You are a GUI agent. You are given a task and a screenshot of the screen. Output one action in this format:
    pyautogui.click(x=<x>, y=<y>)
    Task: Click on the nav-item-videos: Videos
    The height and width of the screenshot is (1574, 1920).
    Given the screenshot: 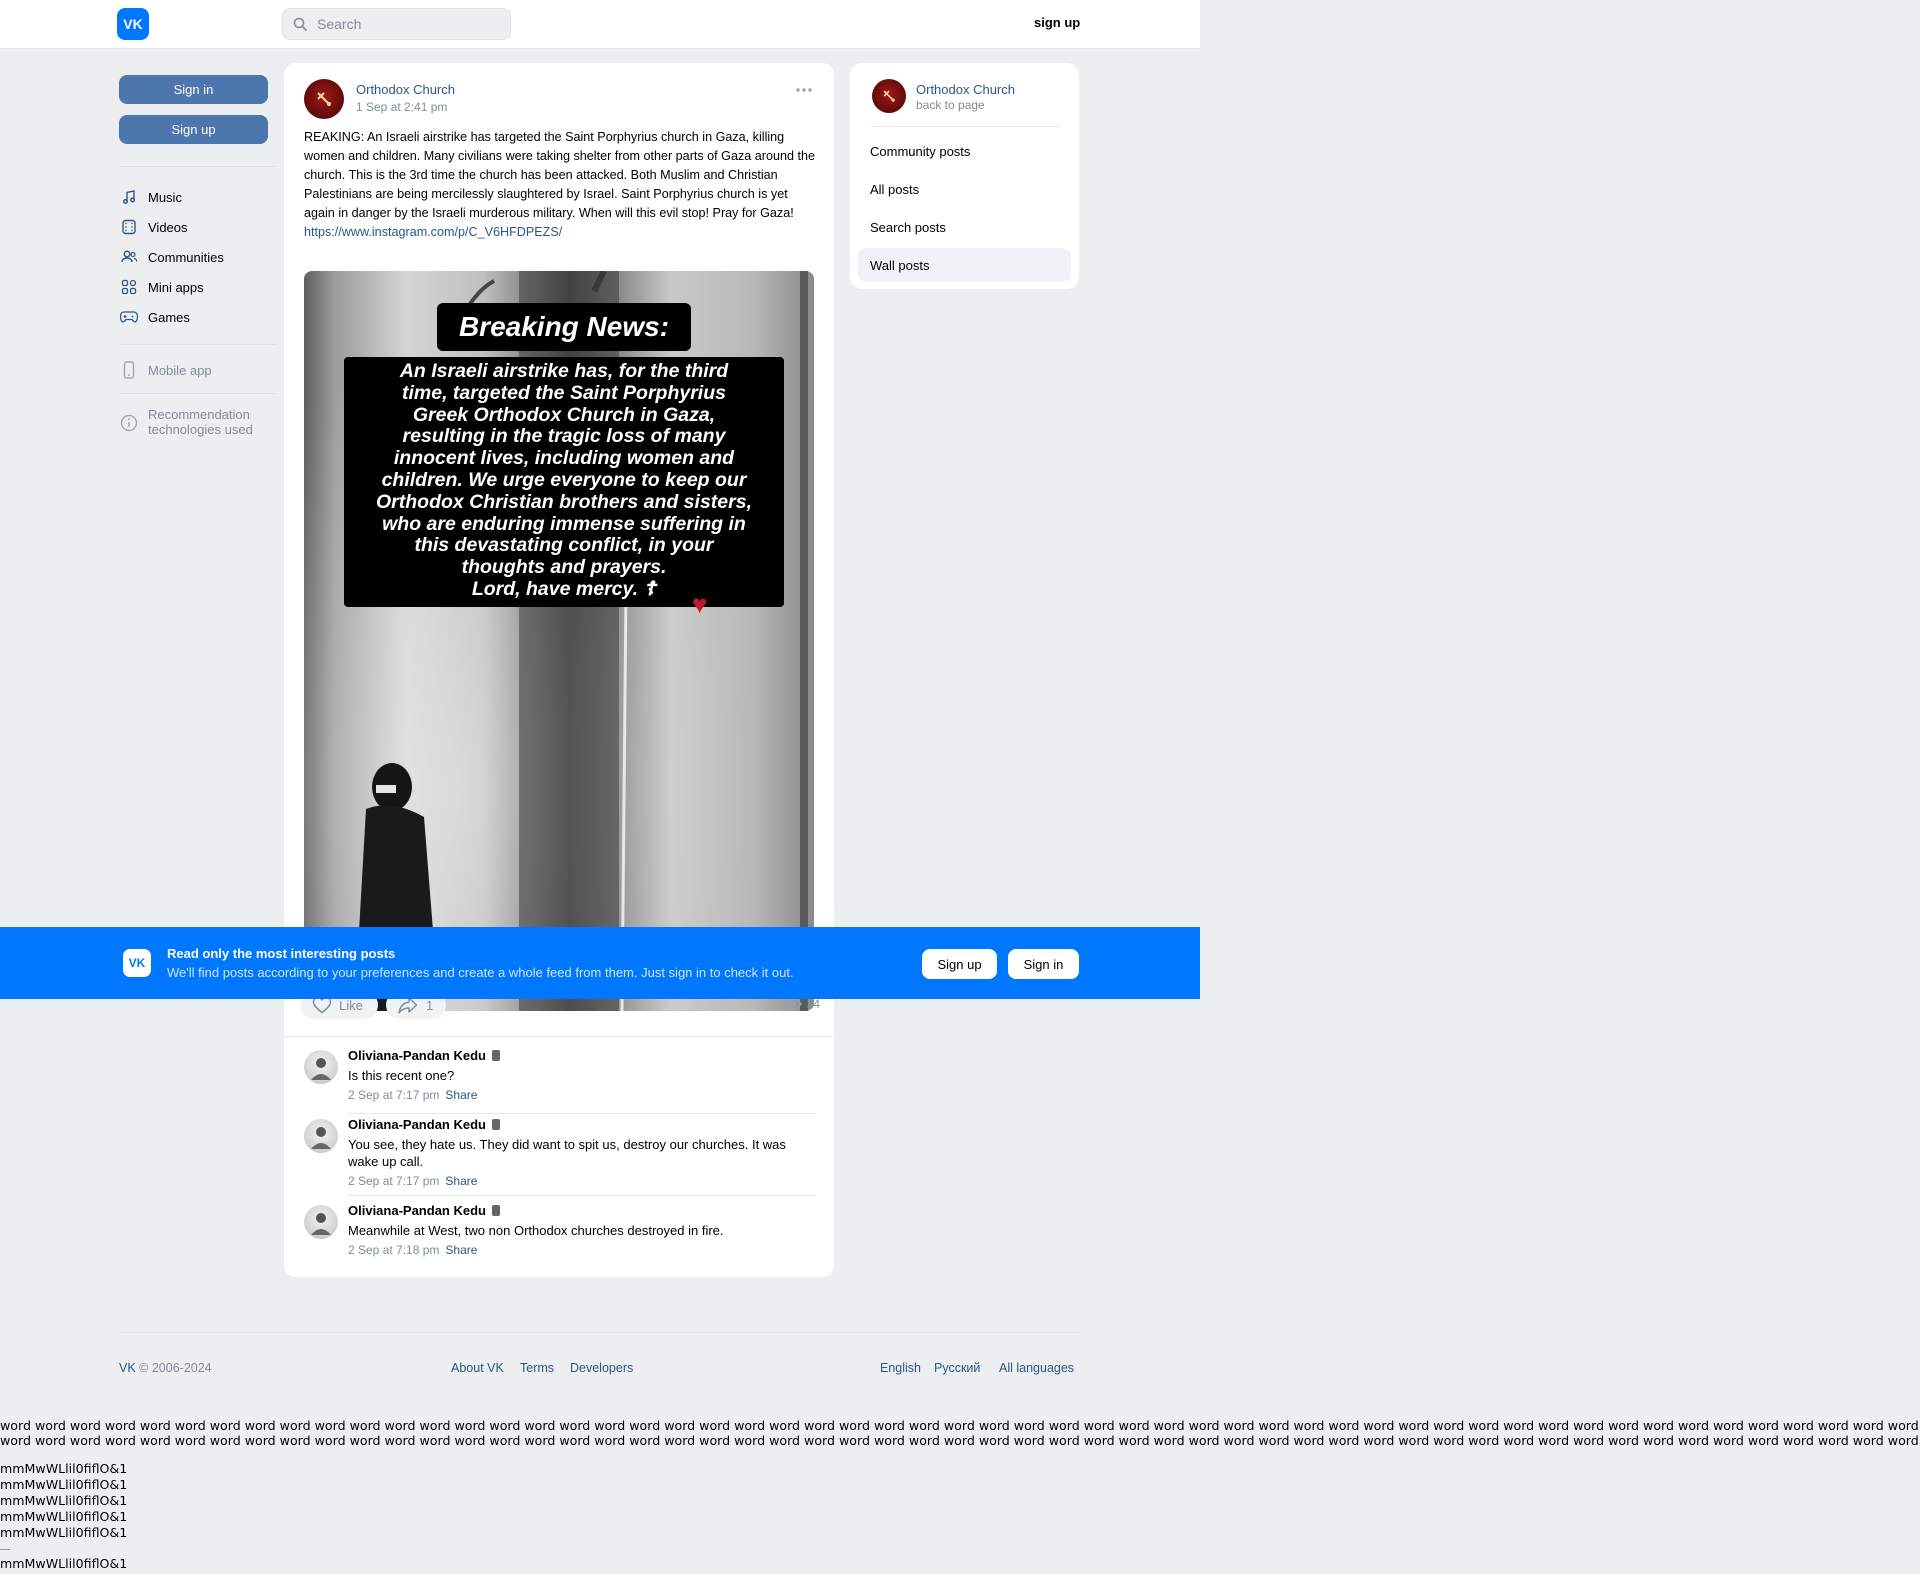 What is the action you would take?
    pyautogui.click(x=153, y=227)
    